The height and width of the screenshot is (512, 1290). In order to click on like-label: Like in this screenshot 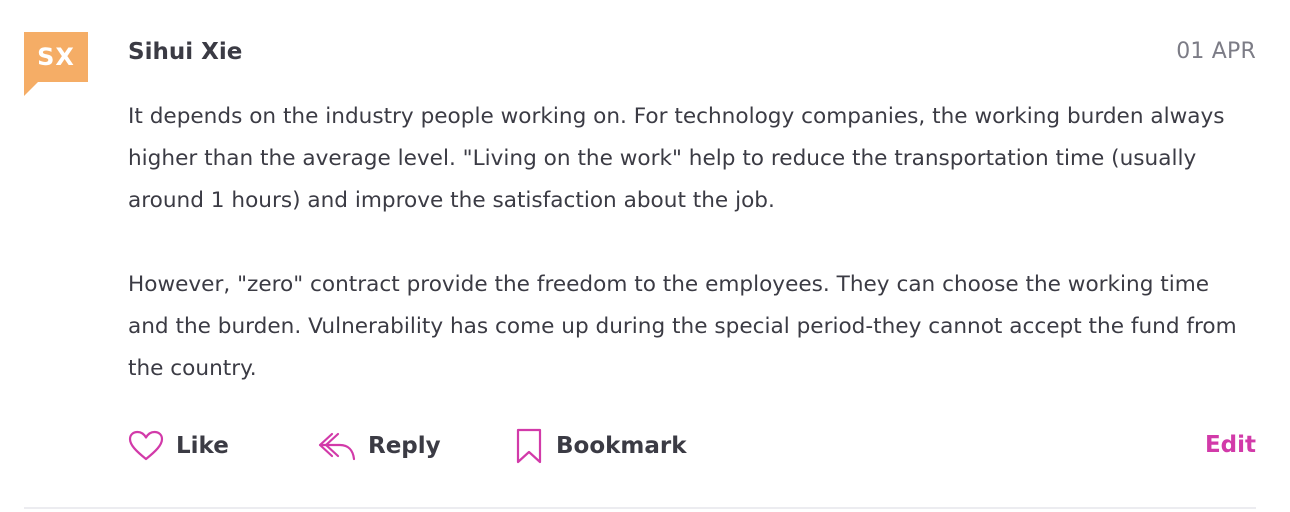, I will do `click(202, 446)`.